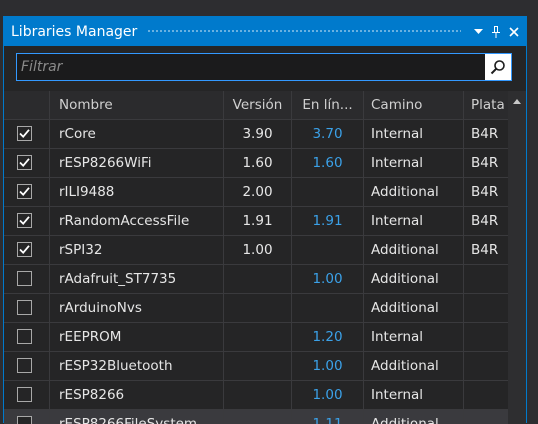  What do you see at coordinates (249, 67) in the screenshot?
I see `filter-input` at bounding box center [249, 67].